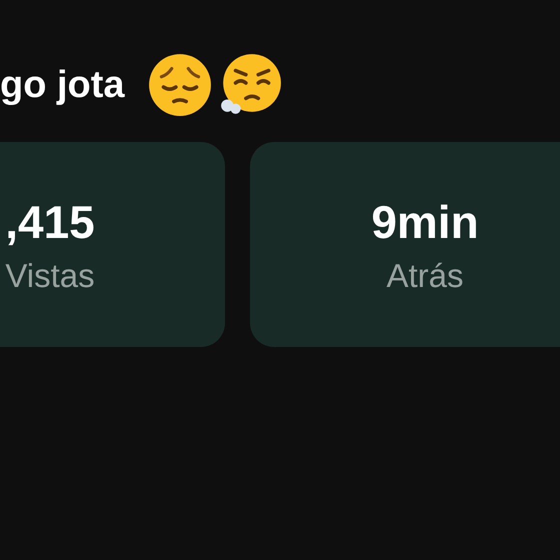  Describe the element at coordinates (425, 275) in the screenshot. I see `stat-label: Atrás` at that location.